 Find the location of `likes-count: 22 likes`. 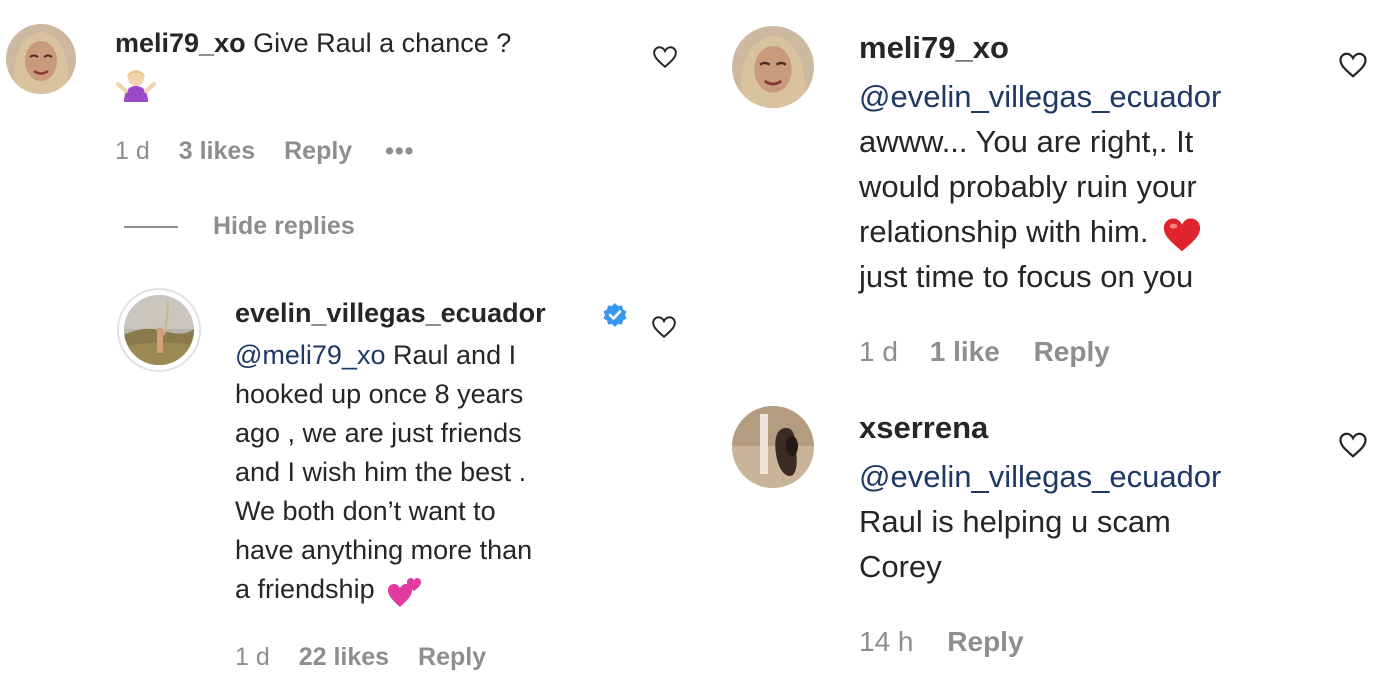

likes-count: 22 likes is located at coordinates (344, 657).